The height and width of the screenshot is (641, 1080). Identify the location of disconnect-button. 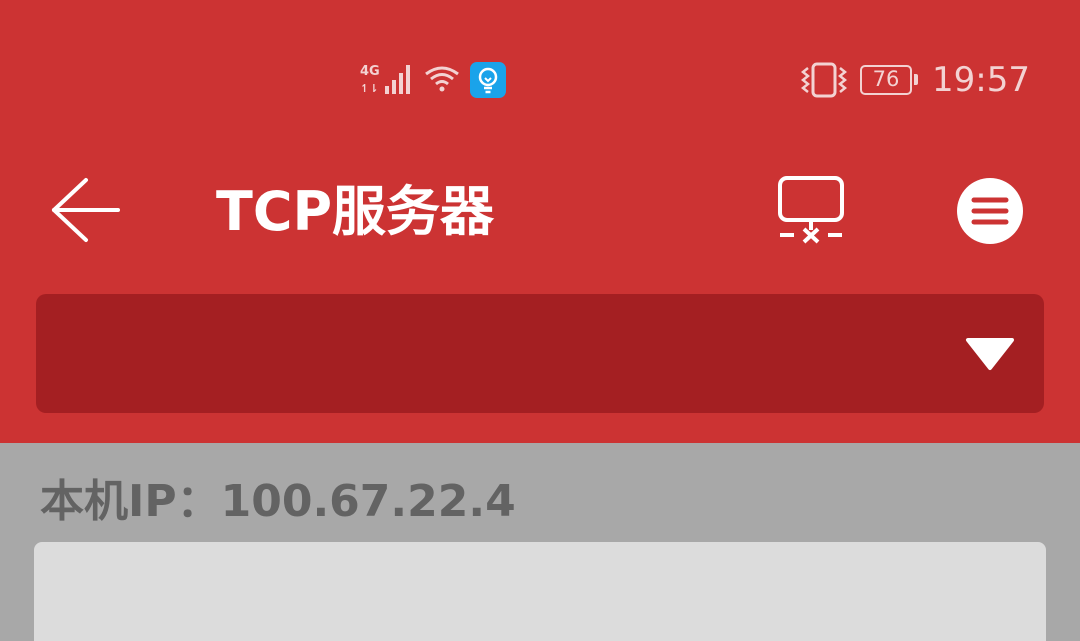
(811, 210).